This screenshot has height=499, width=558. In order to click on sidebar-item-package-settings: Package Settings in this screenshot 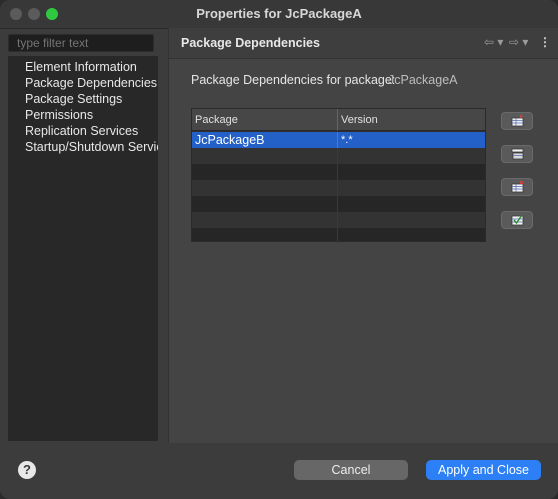, I will do `click(83, 99)`.